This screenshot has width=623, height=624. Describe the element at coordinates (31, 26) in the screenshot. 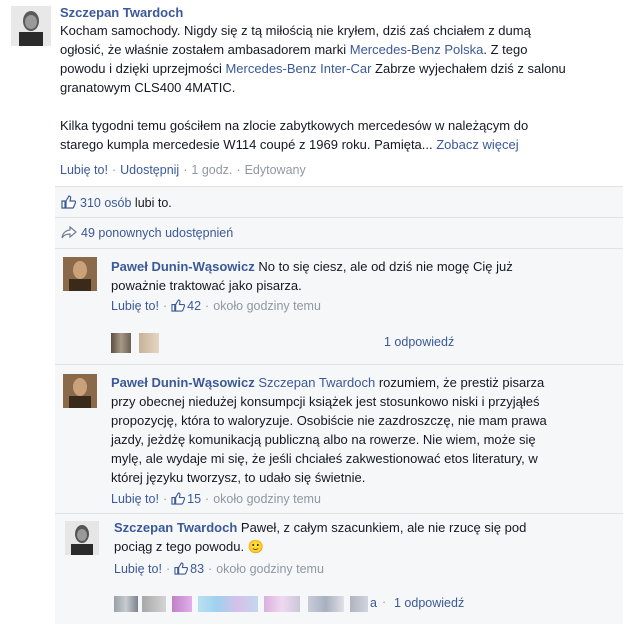

I see `post-author-avatar` at that location.